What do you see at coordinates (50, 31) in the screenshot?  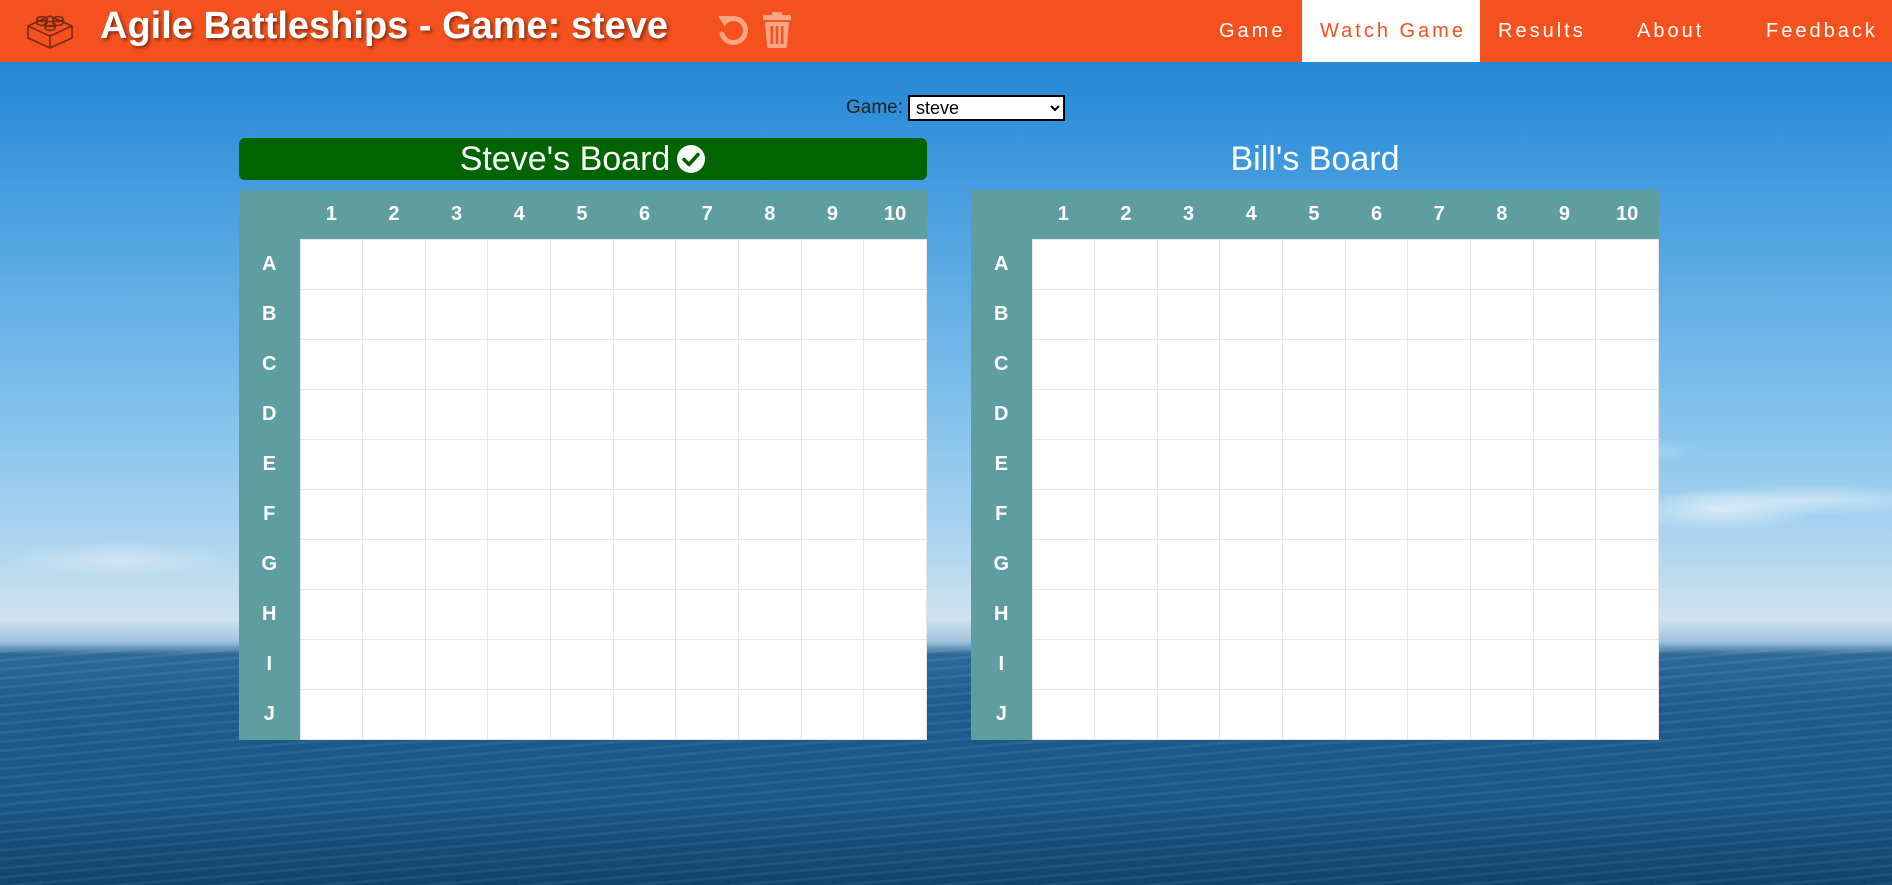 I see `lego-brick-icon` at bounding box center [50, 31].